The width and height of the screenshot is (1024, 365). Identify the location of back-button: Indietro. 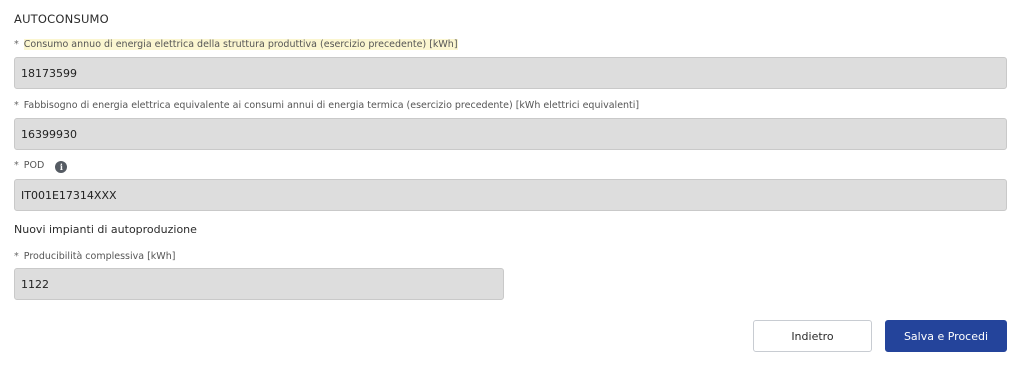
(812, 336).